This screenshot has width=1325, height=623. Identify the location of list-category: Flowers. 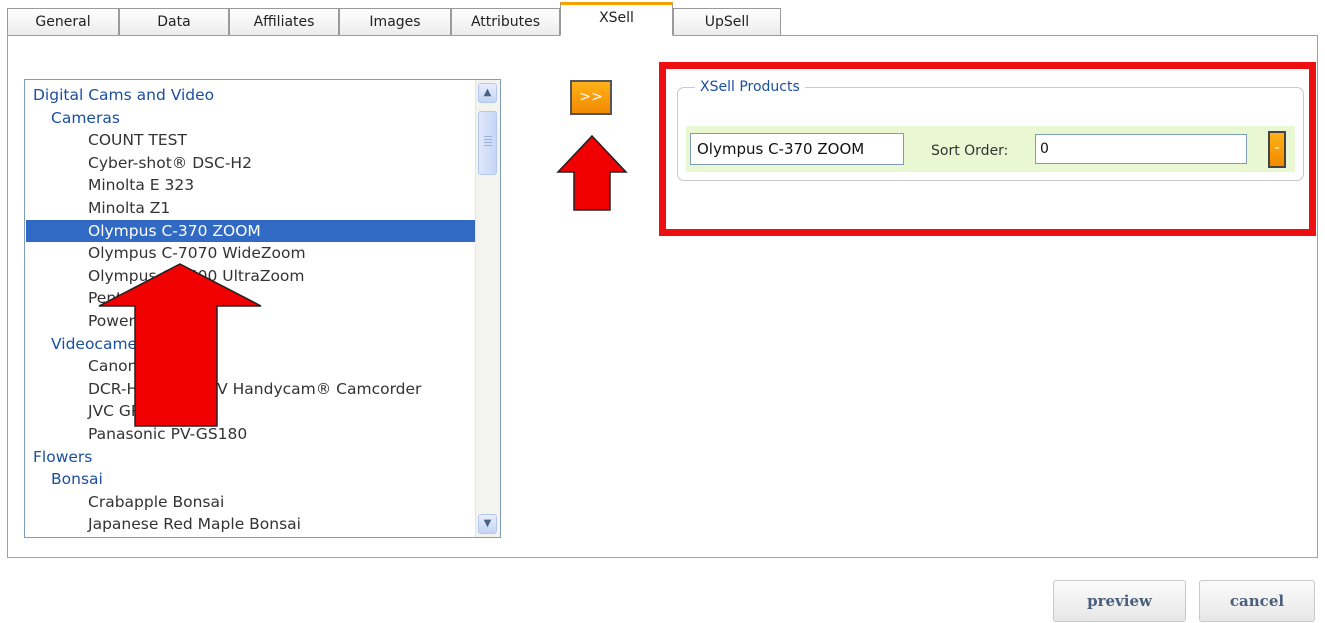
(251, 457).